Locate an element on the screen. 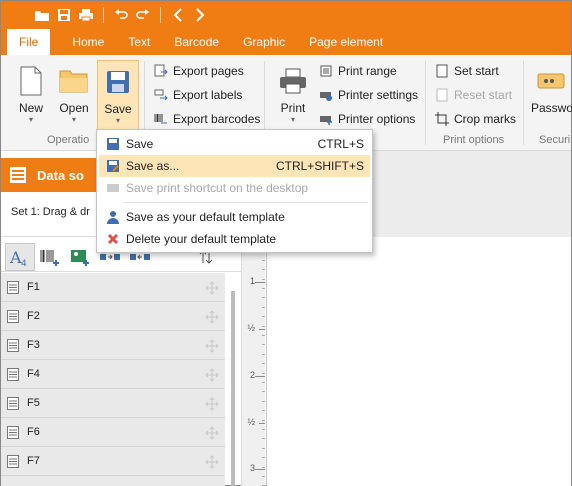 This screenshot has height=486, width=572. menu-item-label: Save print shortcut on the desktop is located at coordinates (217, 188).